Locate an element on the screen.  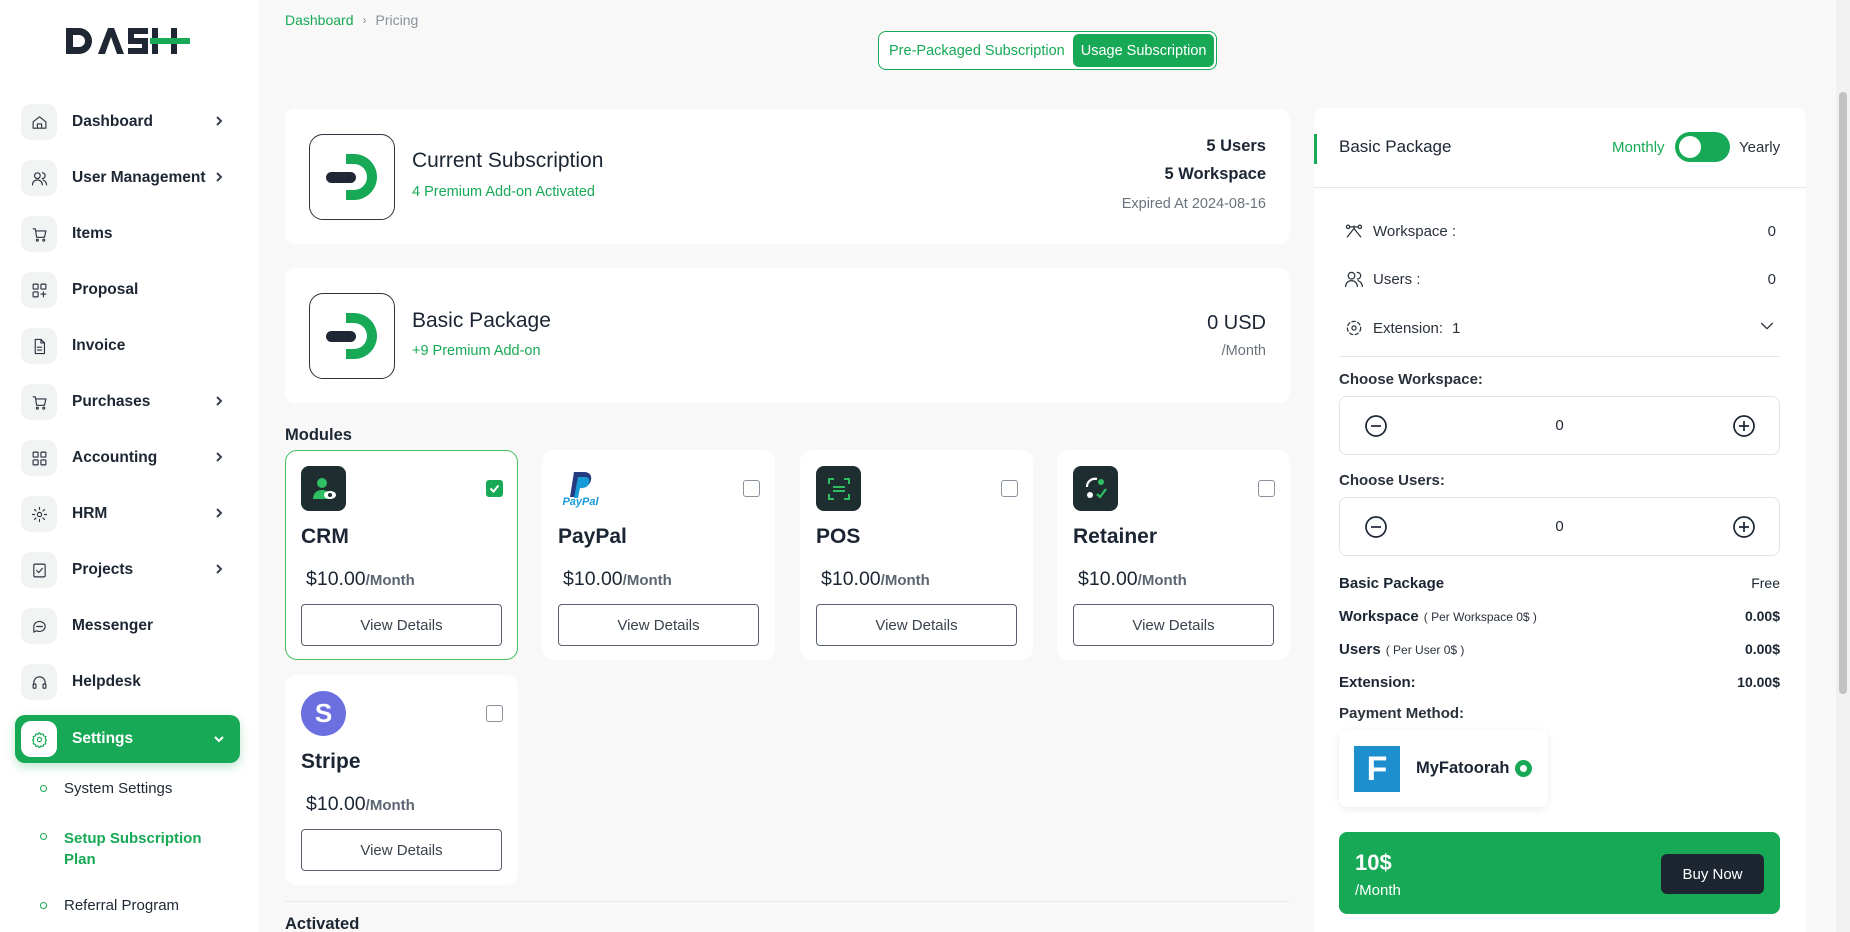
sidebar-item-invoice: Invoice is located at coordinates (127, 346).